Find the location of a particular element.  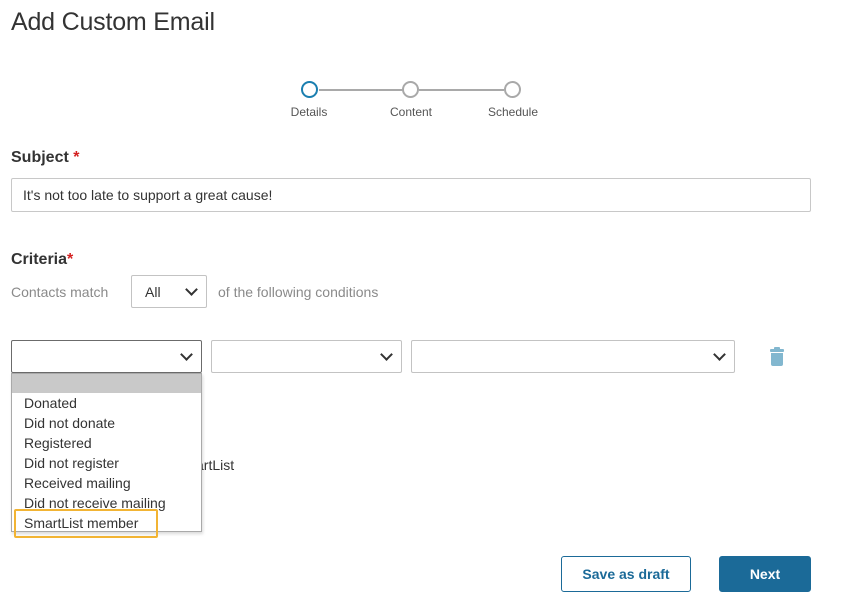

match-type-value: All is located at coordinates (153, 292).